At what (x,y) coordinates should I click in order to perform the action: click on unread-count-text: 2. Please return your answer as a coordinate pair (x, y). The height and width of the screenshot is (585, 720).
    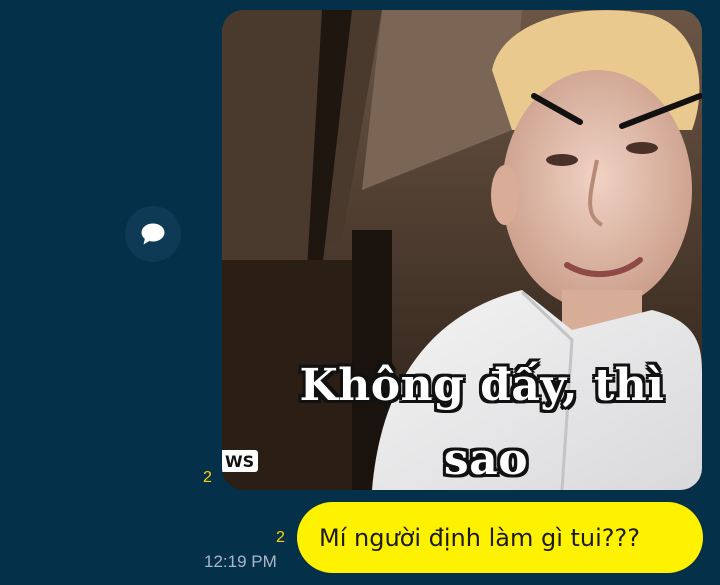
    Looking at the image, I should click on (280, 537).